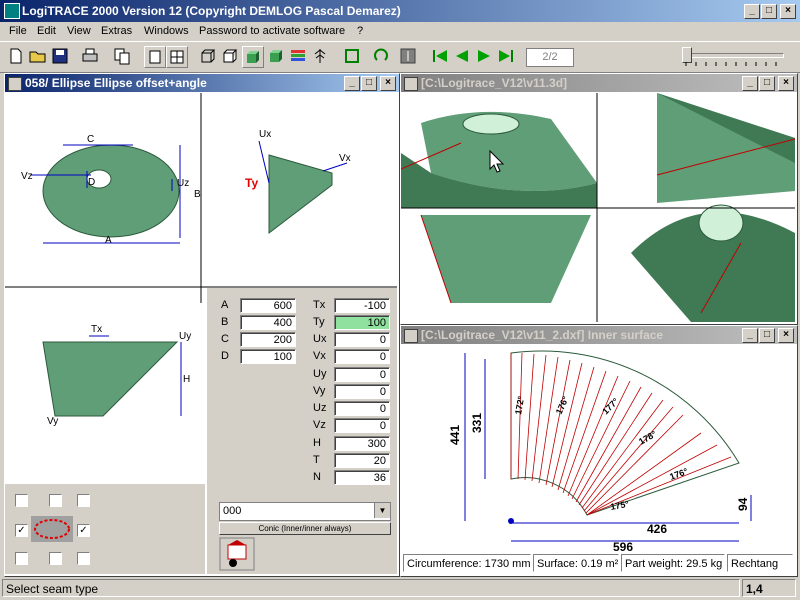 The width and height of the screenshot is (800, 600). What do you see at coordinates (300, 194) in the screenshot?
I see `side-view-cone` at bounding box center [300, 194].